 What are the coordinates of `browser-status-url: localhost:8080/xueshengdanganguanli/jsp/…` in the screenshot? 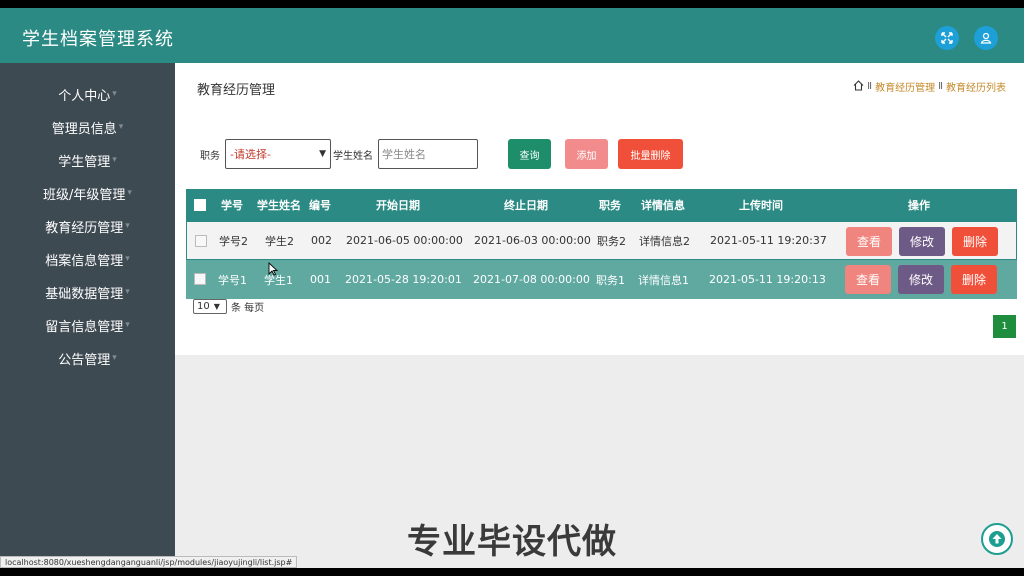 It's located at (149, 562).